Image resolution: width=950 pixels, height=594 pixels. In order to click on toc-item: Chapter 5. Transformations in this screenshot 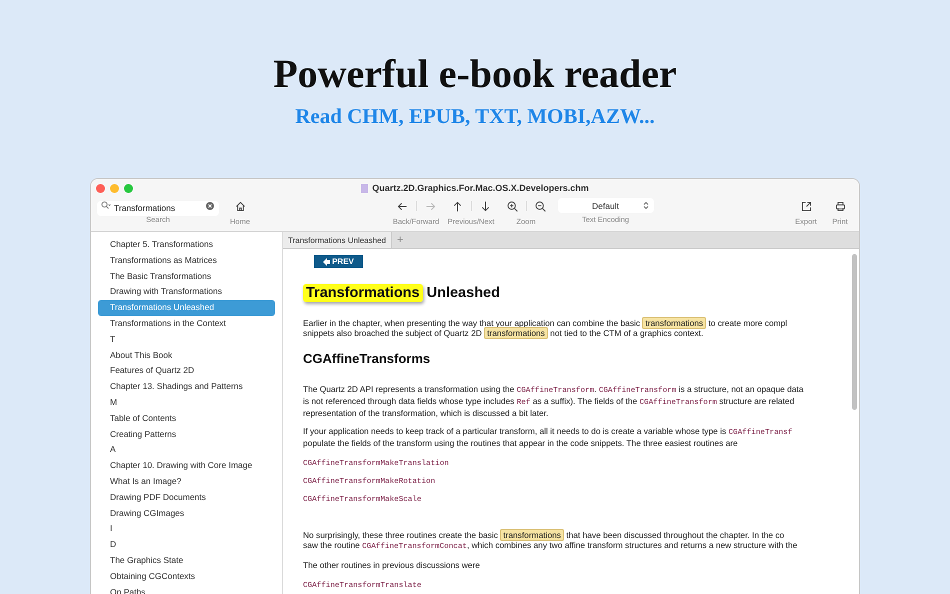, I will do `click(186, 245)`.